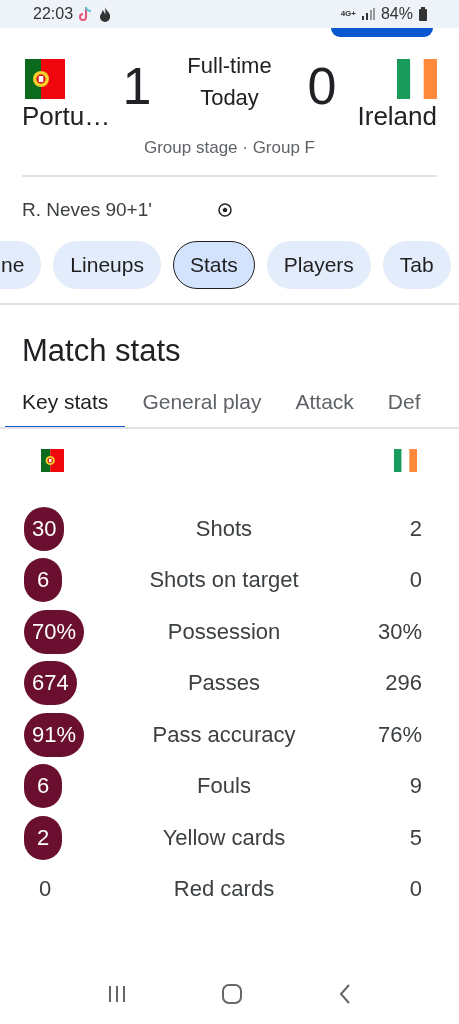 The image size is (459, 1024). What do you see at coordinates (224, 837) in the screenshot?
I see `stat-label: Yellow cards` at bounding box center [224, 837].